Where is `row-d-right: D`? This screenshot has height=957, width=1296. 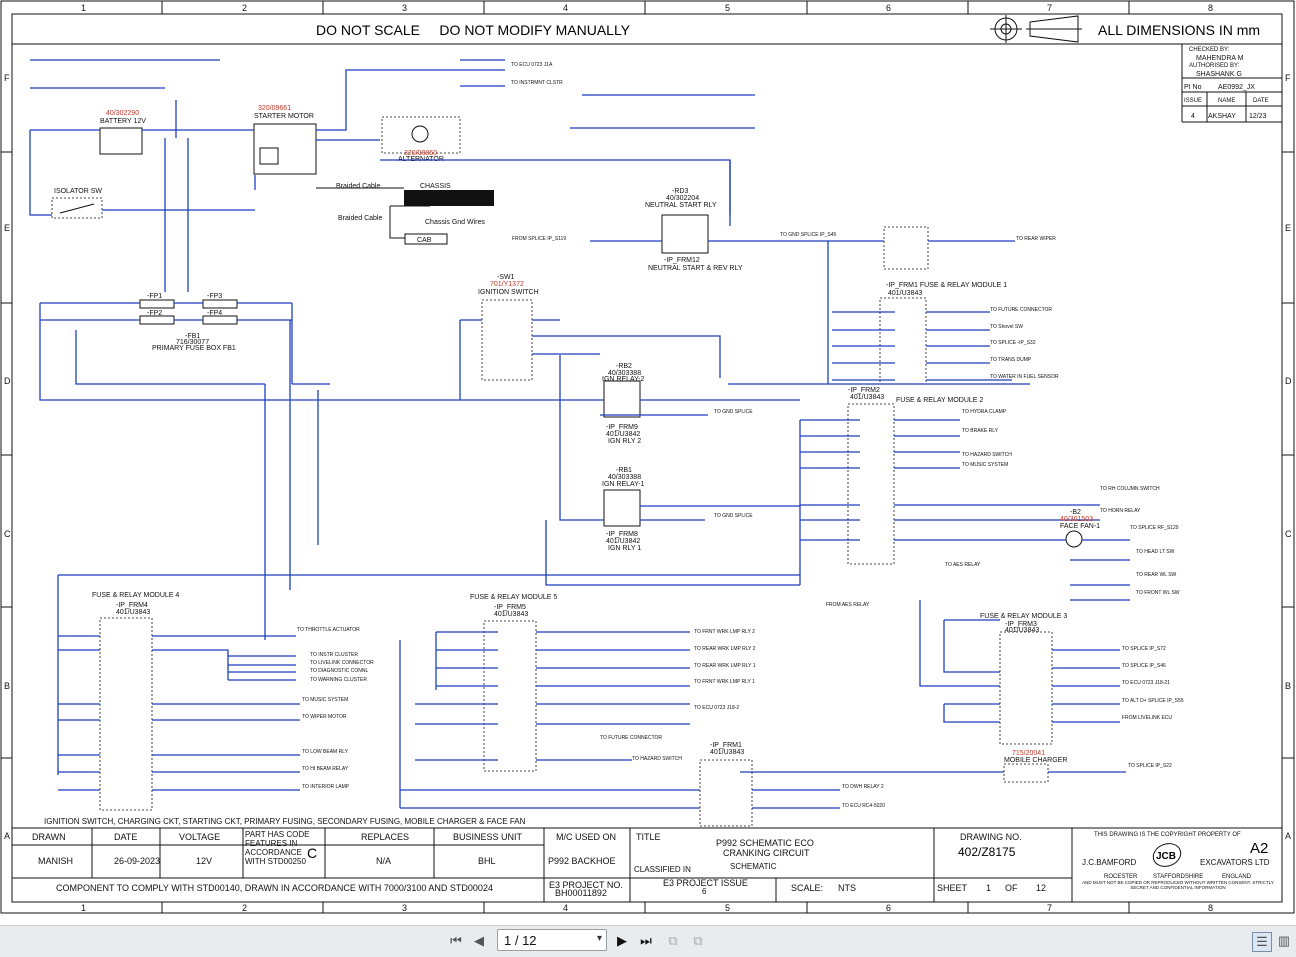
row-d-right: D is located at coordinates (1288, 381).